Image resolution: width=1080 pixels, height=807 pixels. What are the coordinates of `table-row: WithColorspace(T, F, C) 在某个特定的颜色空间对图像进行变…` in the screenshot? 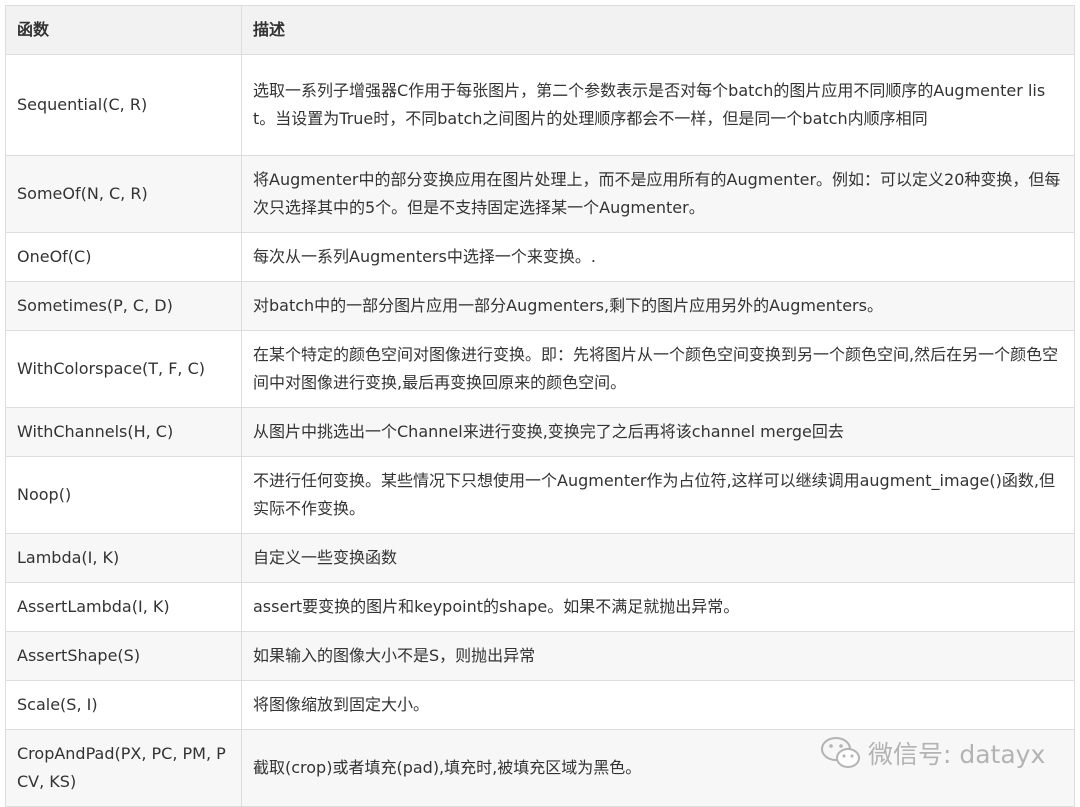 It's located at (540, 369).